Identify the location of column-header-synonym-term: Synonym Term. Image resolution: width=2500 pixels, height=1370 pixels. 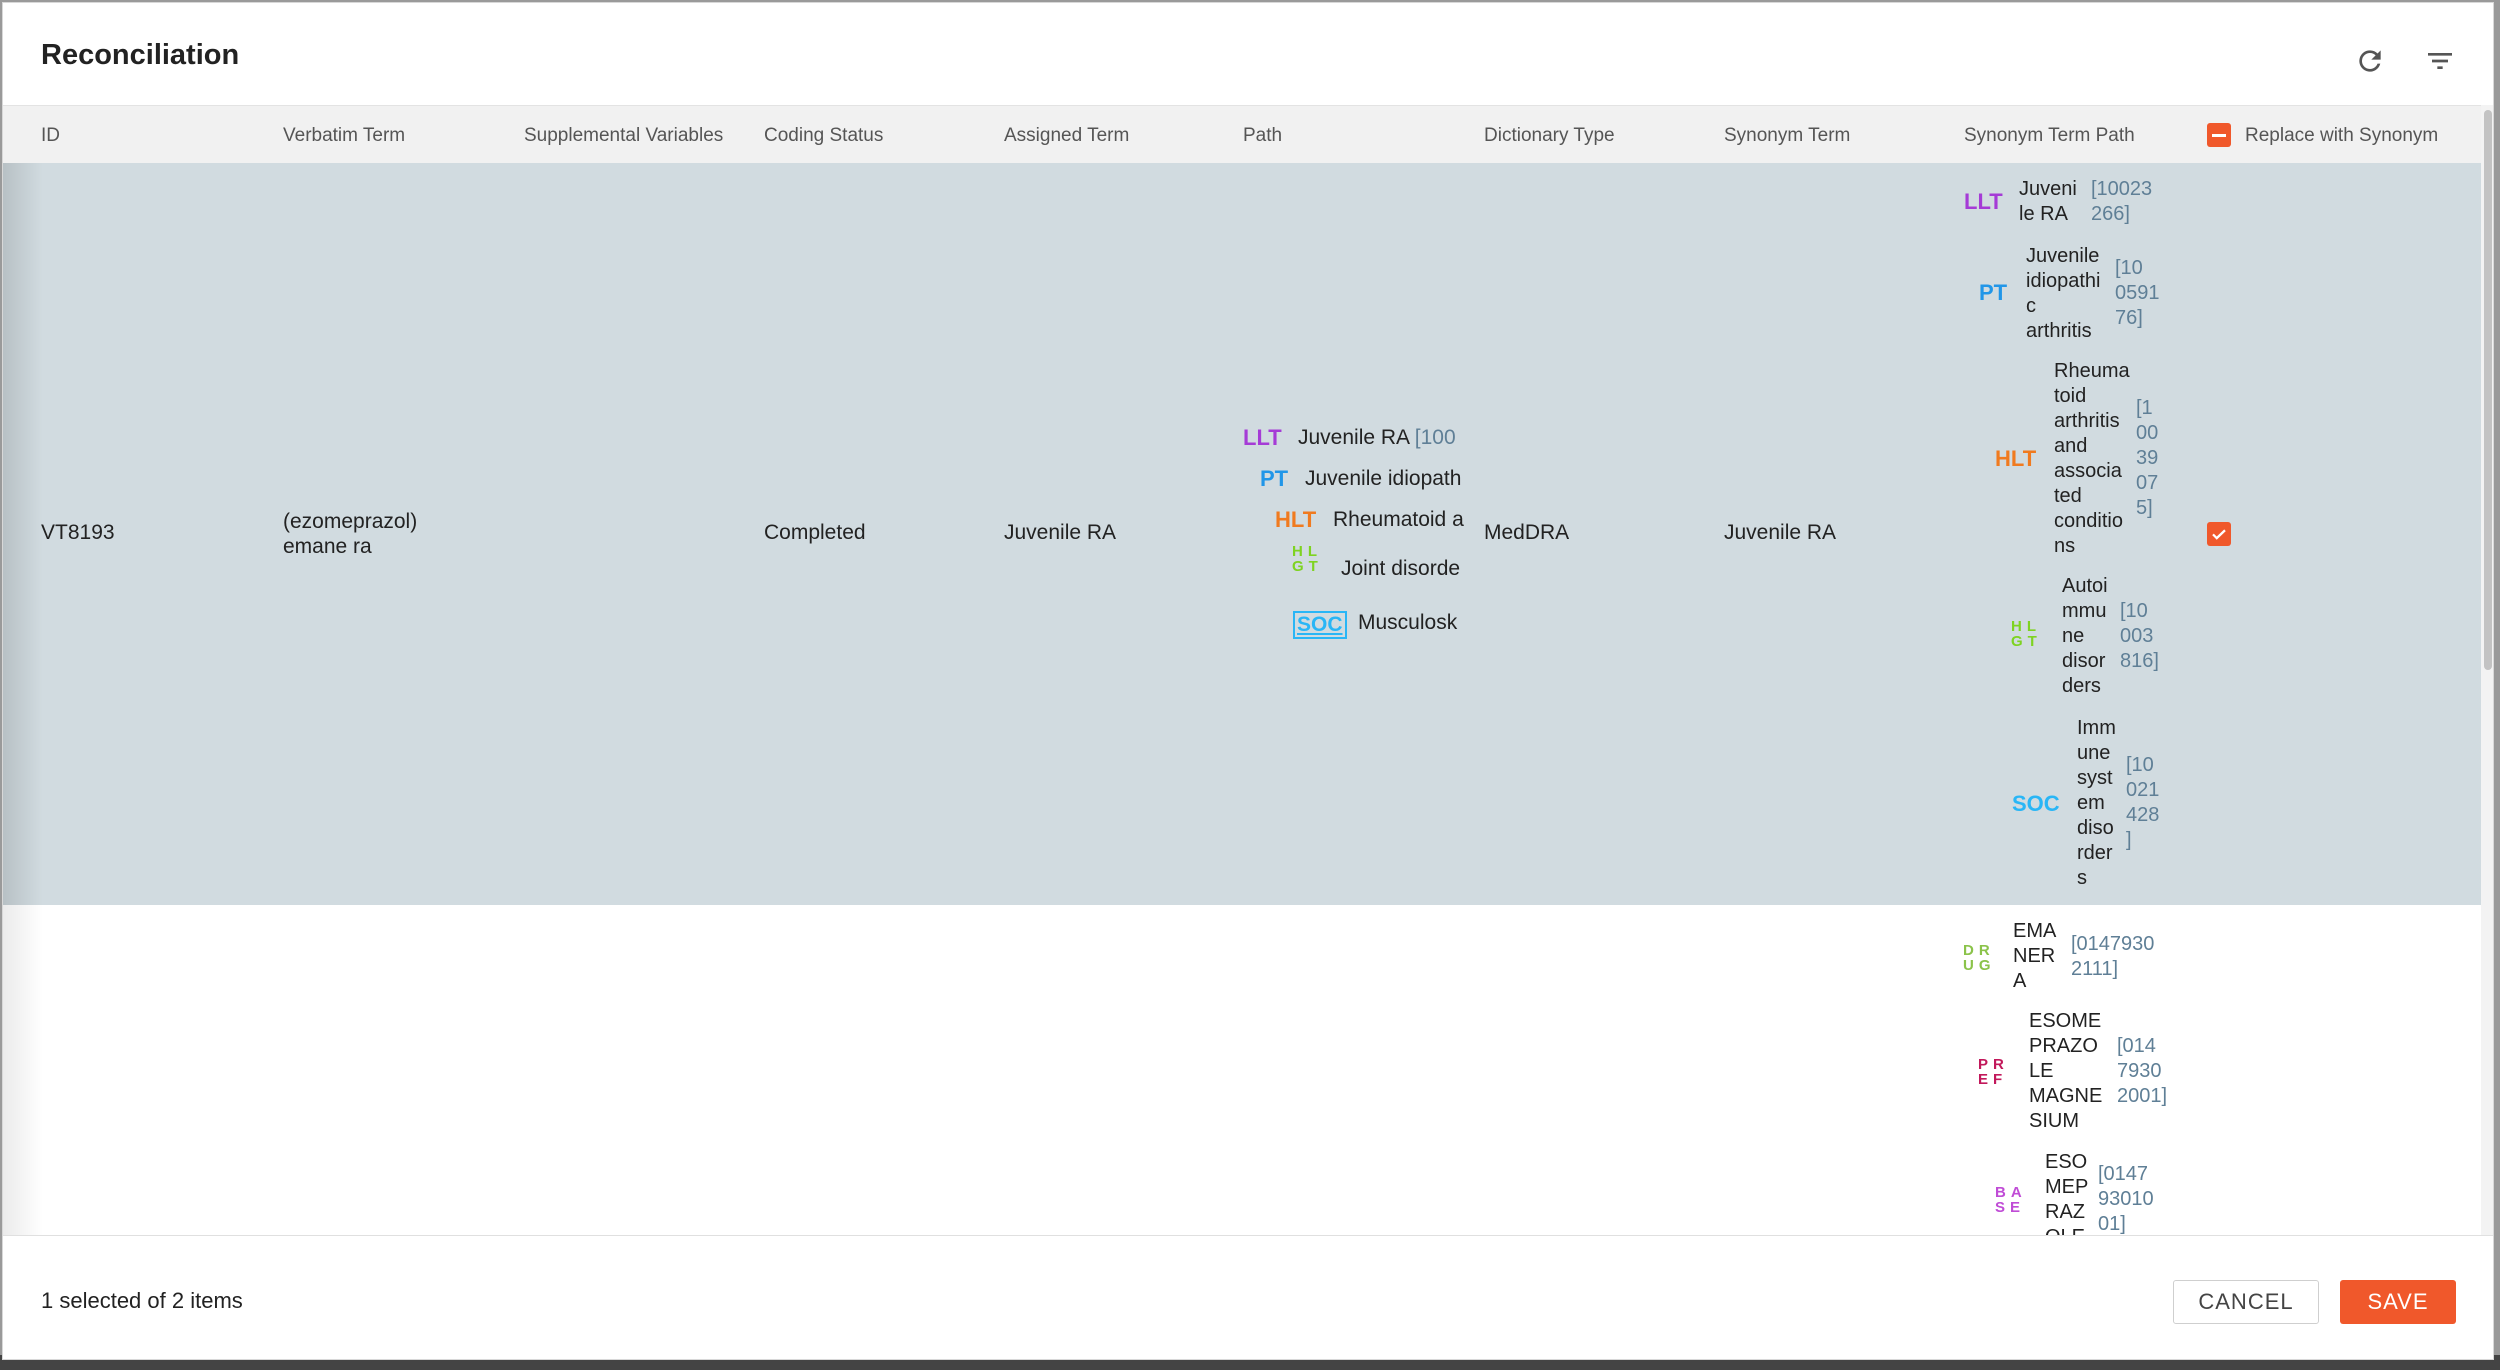
(1787, 136).